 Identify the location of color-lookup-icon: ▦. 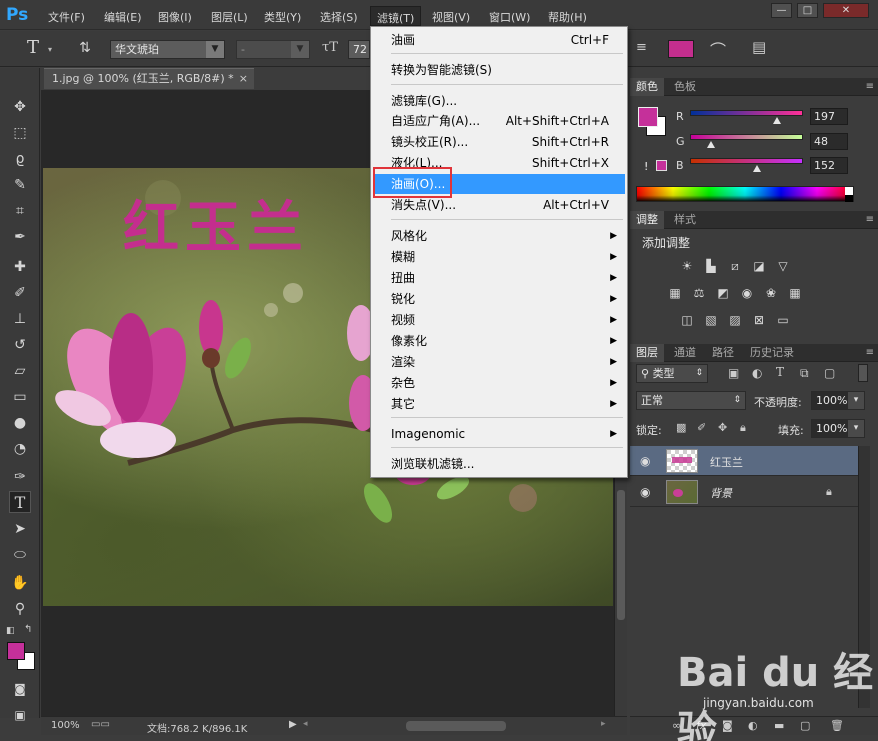
(795, 293).